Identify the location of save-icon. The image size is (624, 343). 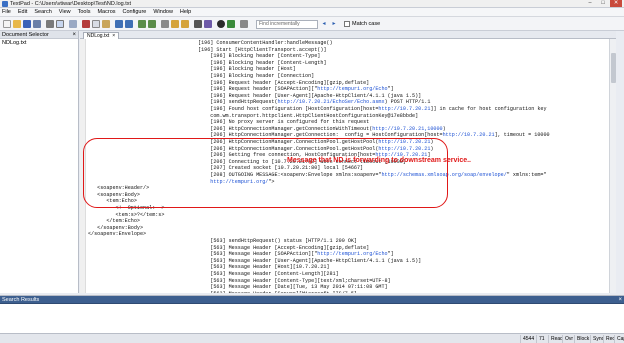
(27, 24).